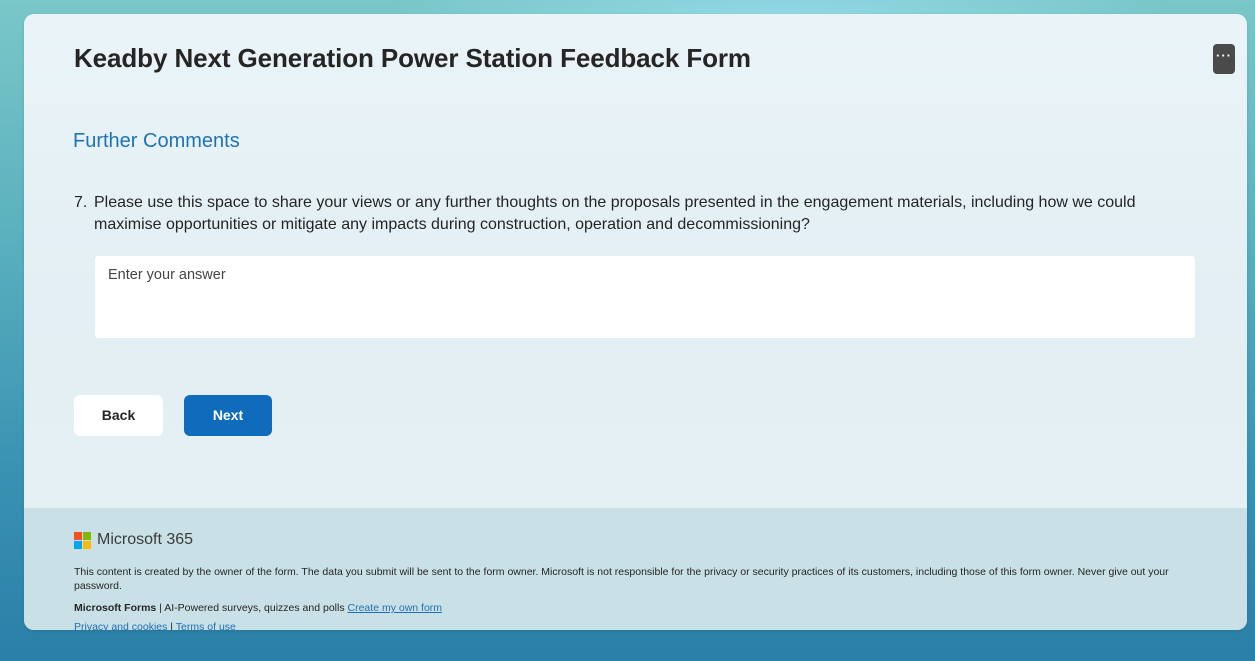 This screenshot has height=661, width=1255. What do you see at coordinates (206, 625) in the screenshot?
I see `terms-link: Terms of use` at bounding box center [206, 625].